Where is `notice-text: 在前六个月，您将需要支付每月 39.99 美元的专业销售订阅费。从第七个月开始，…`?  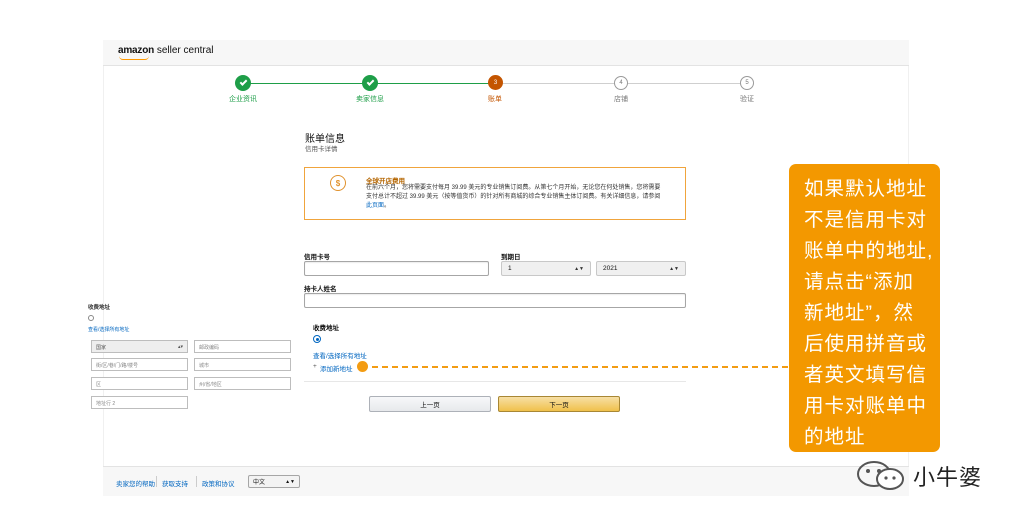 notice-text: 在前六个月，您将需要支付每月 39.99 美元的专业销售订阅费。从第七个月开始，… is located at coordinates (516, 197).